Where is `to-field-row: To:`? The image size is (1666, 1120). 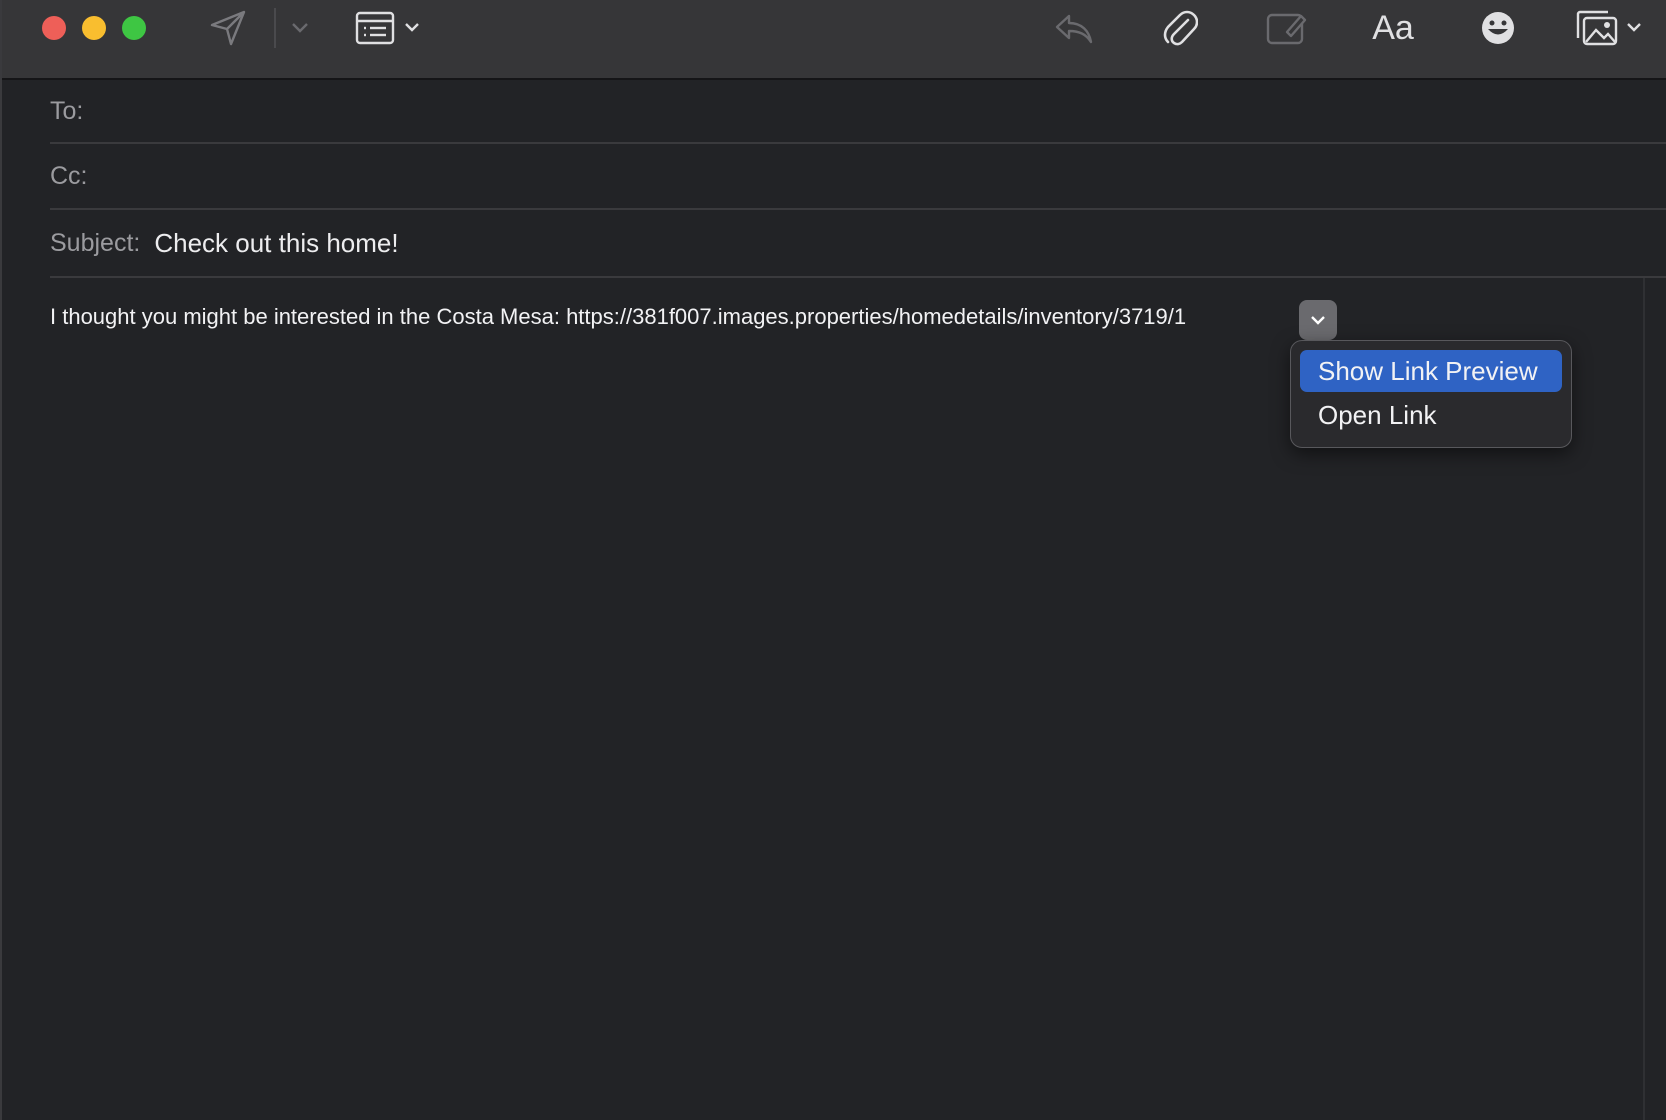 to-field-row: To: is located at coordinates (858, 112).